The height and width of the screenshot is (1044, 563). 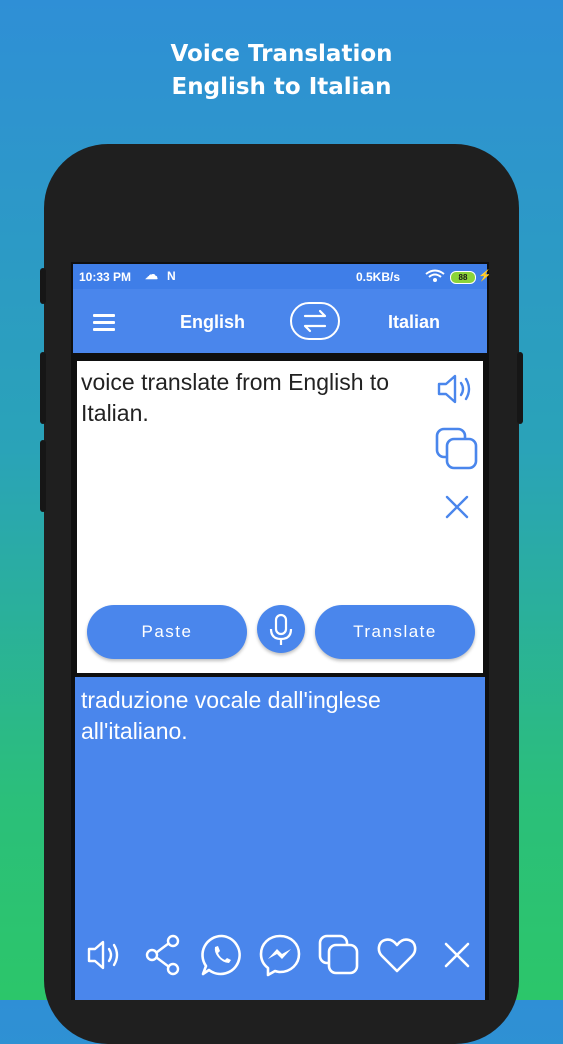 What do you see at coordinates (281, 87) in the screenshot?
I see `promo-subtitle: English to Italian` at bounding box center [281, 87].